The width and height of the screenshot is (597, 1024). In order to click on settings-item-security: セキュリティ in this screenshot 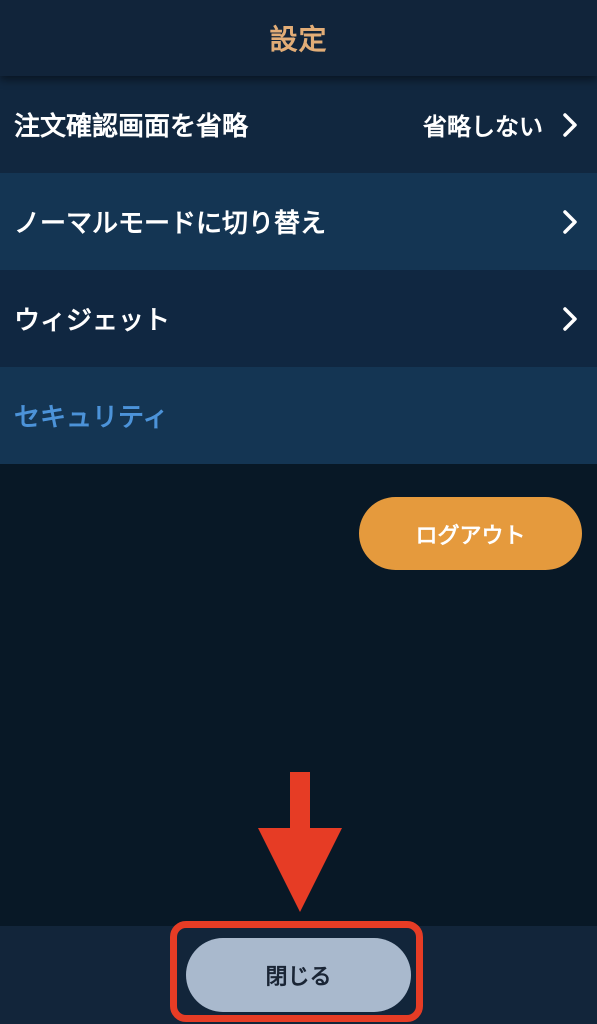, I will do `click(298, 415)`.